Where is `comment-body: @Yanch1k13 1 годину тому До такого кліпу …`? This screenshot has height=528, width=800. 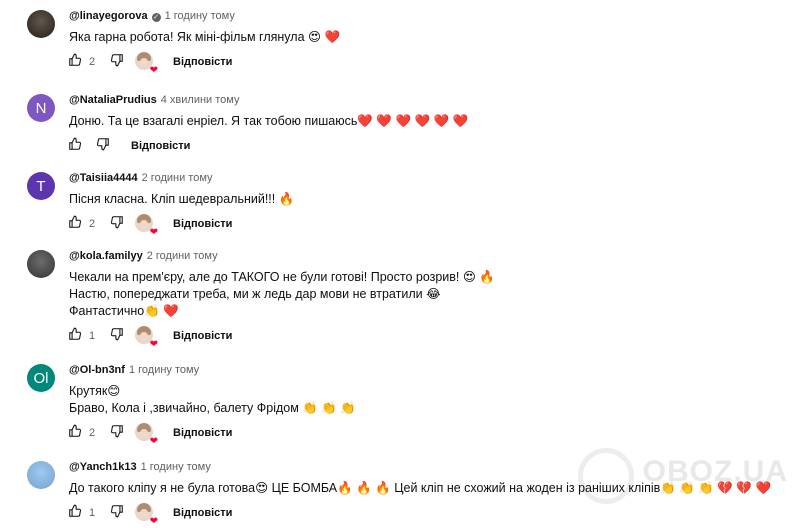
comment-body: @Yanch1k13 1 годину тому До такого кліпу … is located at coordinates (423, 493).